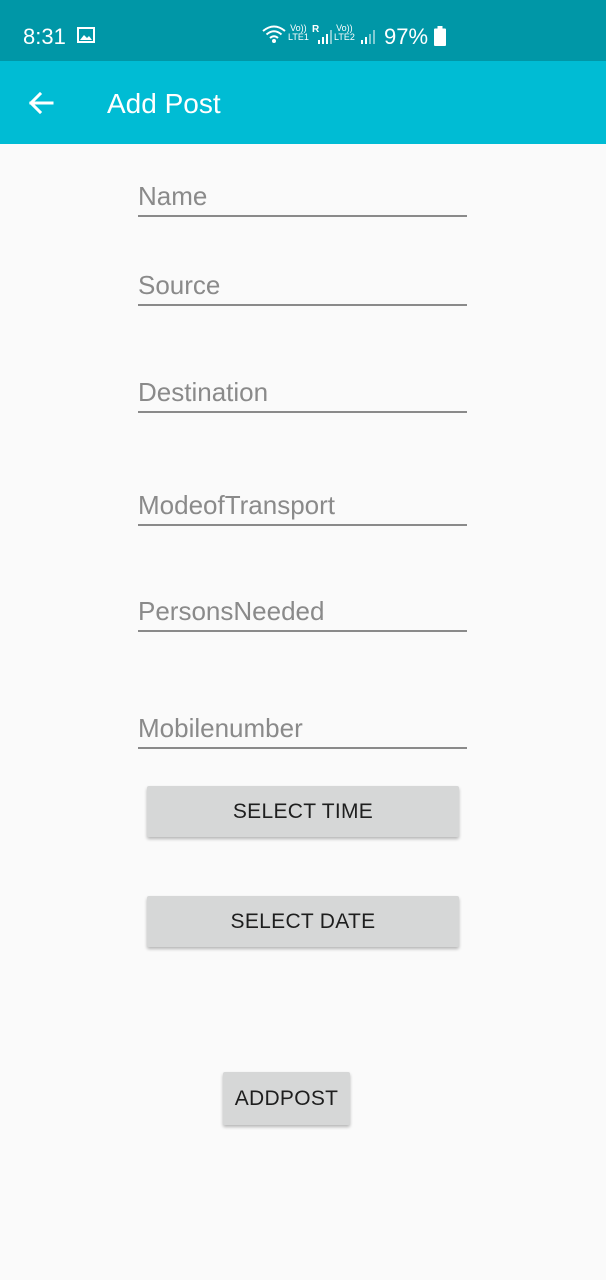 The height and width of the screenshot is (1280, 606). I want to click on mode-of-transport-input, so click(302, 506).